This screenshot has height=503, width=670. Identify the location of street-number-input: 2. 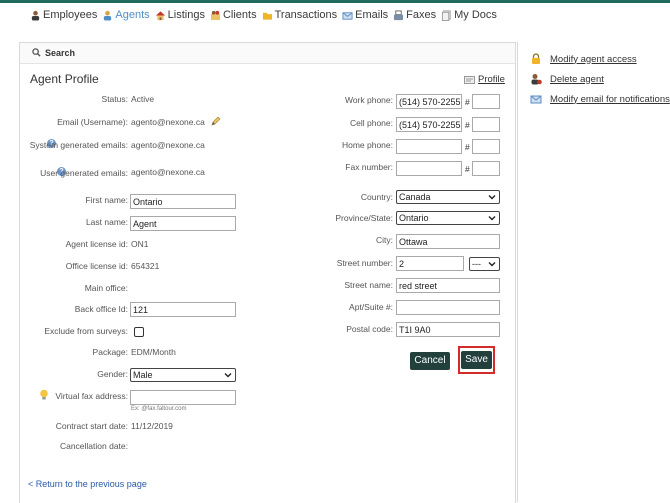
(430, 263).